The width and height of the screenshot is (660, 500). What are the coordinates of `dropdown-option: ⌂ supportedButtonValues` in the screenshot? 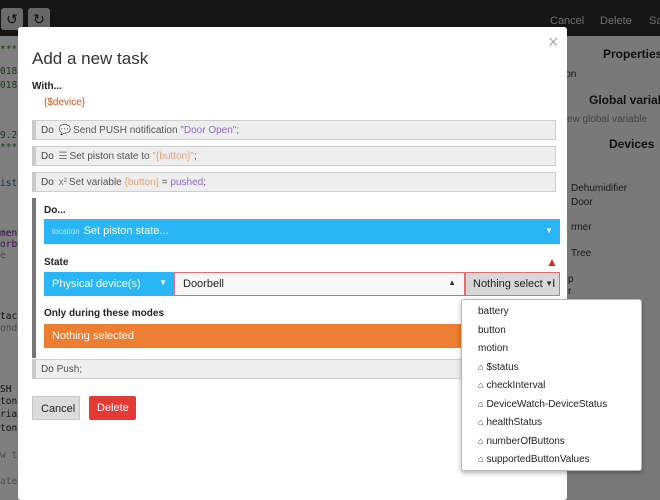 It's located at (551, 460).